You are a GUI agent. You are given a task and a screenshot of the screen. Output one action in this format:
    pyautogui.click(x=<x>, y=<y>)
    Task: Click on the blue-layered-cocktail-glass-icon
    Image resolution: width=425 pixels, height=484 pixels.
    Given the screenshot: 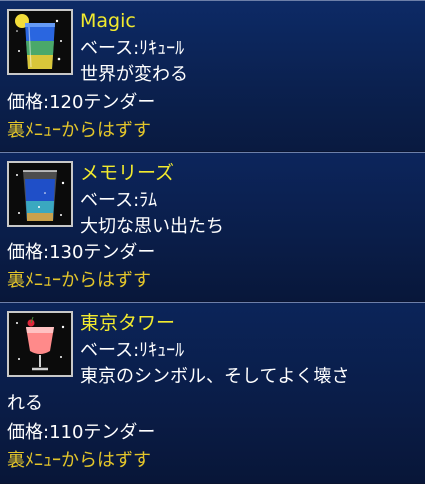 What is the action you would take?
    pyautogui.click(x=40, y=42)
    